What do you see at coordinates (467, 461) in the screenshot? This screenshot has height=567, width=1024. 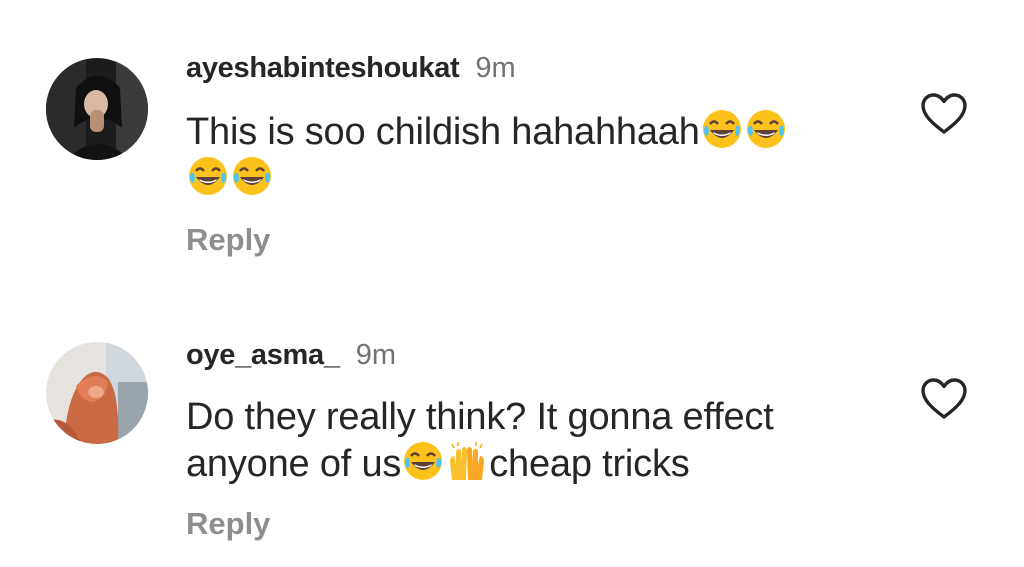 I see `raising-hands-emoji-icon` at bounding box center [467, 461].